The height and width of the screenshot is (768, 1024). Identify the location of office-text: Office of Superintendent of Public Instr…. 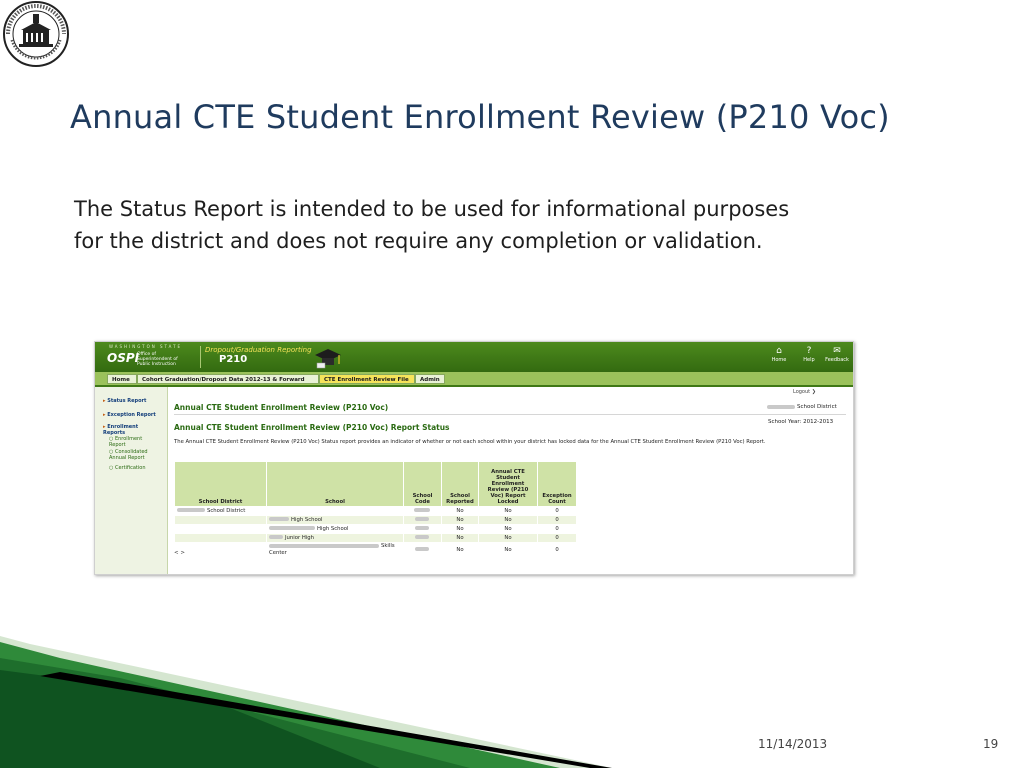
(157, 359).